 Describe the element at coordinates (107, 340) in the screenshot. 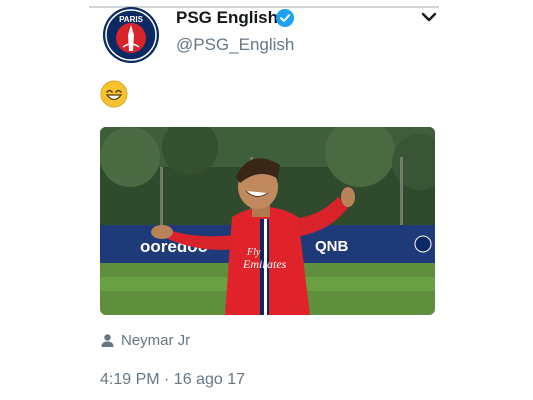

I see `person-tag-icon` at that location.